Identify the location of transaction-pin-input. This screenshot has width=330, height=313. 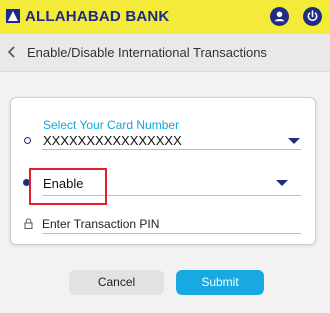
(172, 224).